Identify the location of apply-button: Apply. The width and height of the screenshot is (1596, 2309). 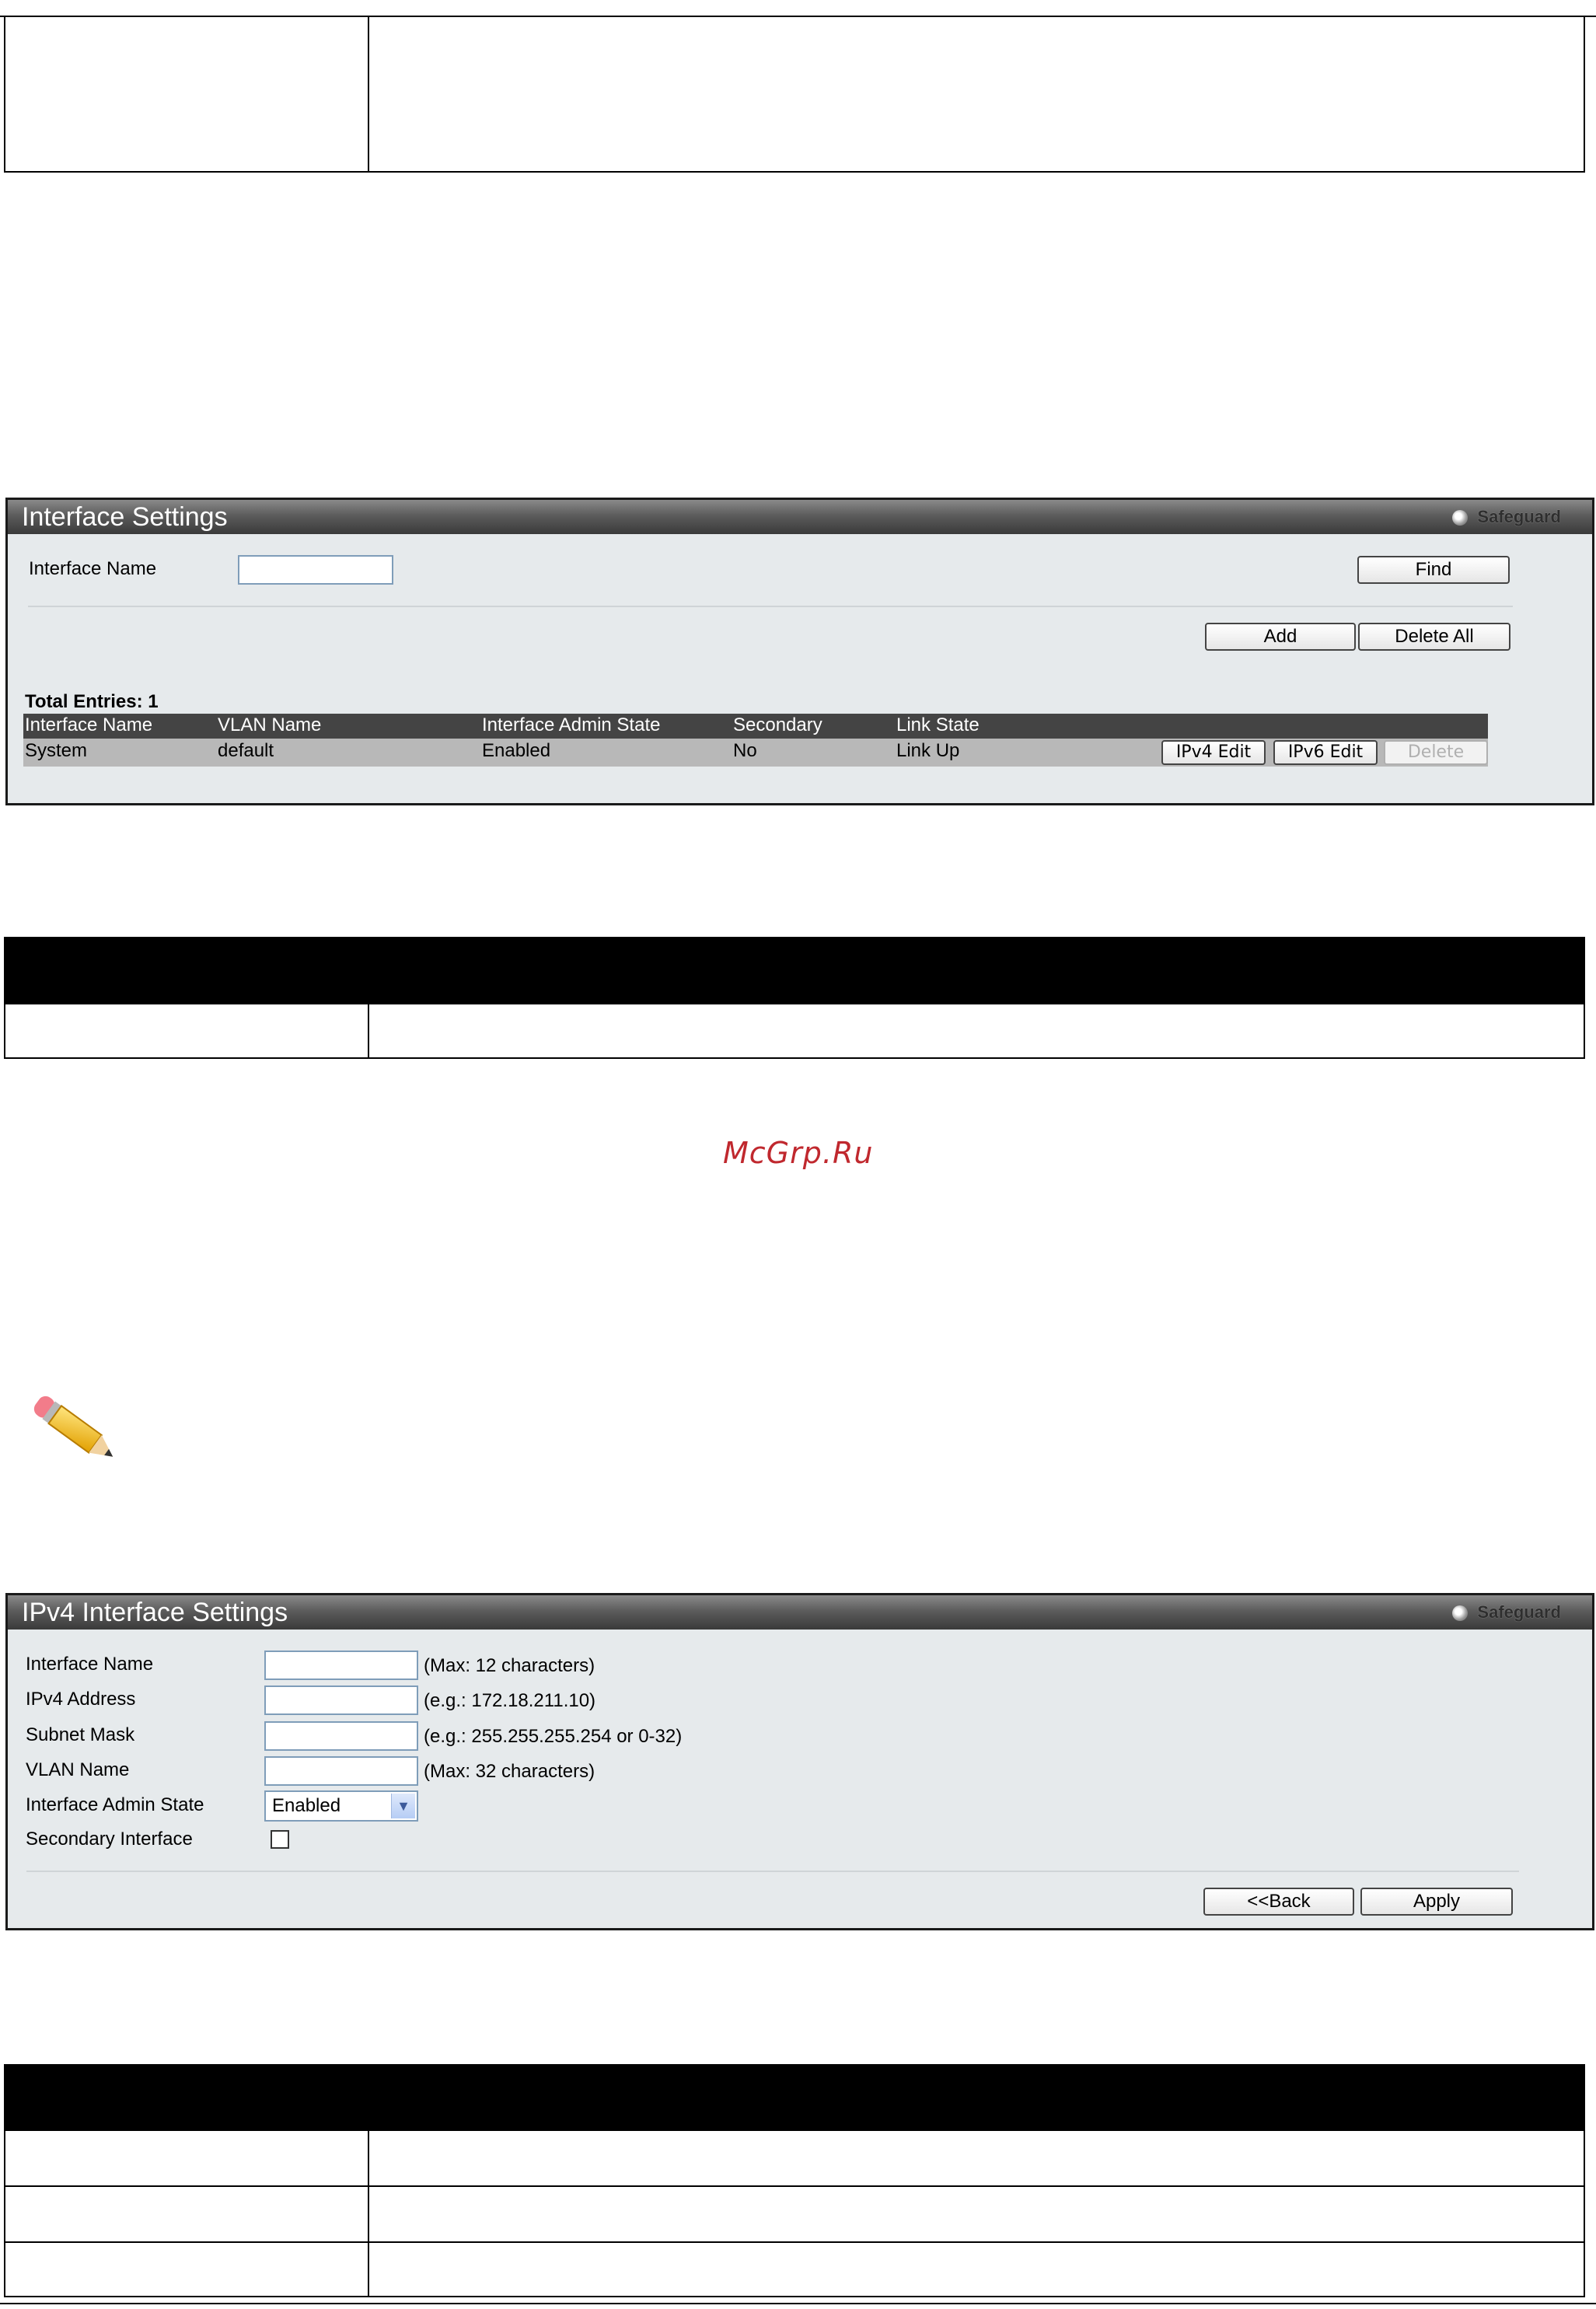
(1437, 1902).